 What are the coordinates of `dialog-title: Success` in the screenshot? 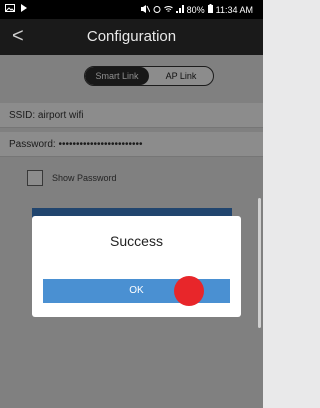 It's located at (136, 241).